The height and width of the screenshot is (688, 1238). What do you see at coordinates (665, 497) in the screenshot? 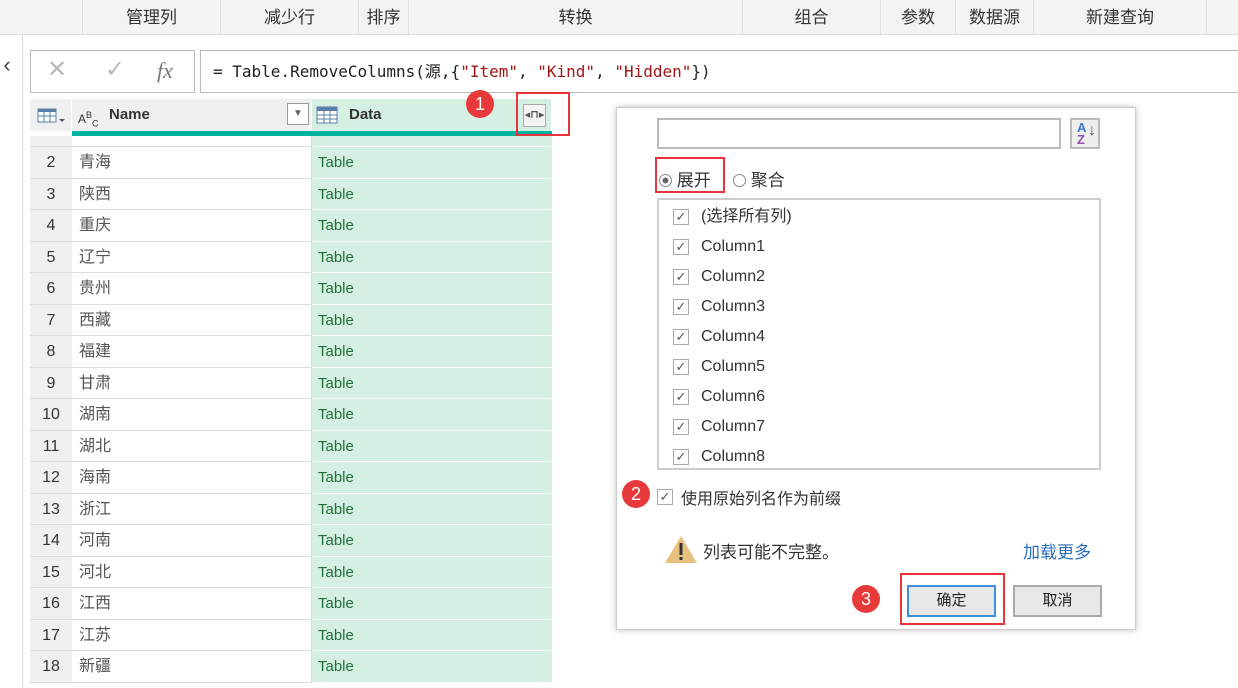
I see `prefix-checkbox: ✓` at bounding box center [665, 497].